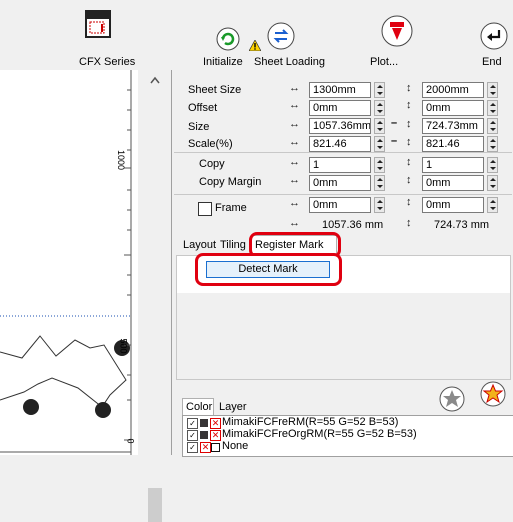  What do you see at coordinates (453, 205) in the screenshot?
I see `frame-y-input: 0mm` at bounding box center [453, 205].